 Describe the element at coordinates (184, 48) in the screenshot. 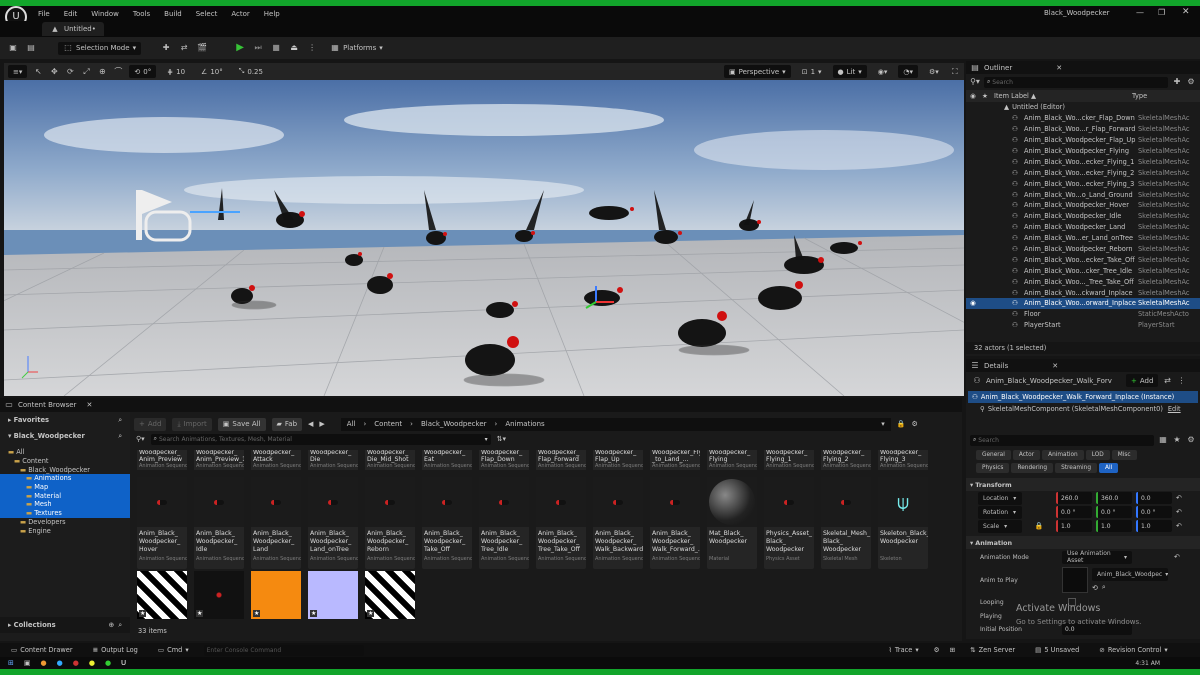

I see `blueprint-icon: ⇄` at that location.